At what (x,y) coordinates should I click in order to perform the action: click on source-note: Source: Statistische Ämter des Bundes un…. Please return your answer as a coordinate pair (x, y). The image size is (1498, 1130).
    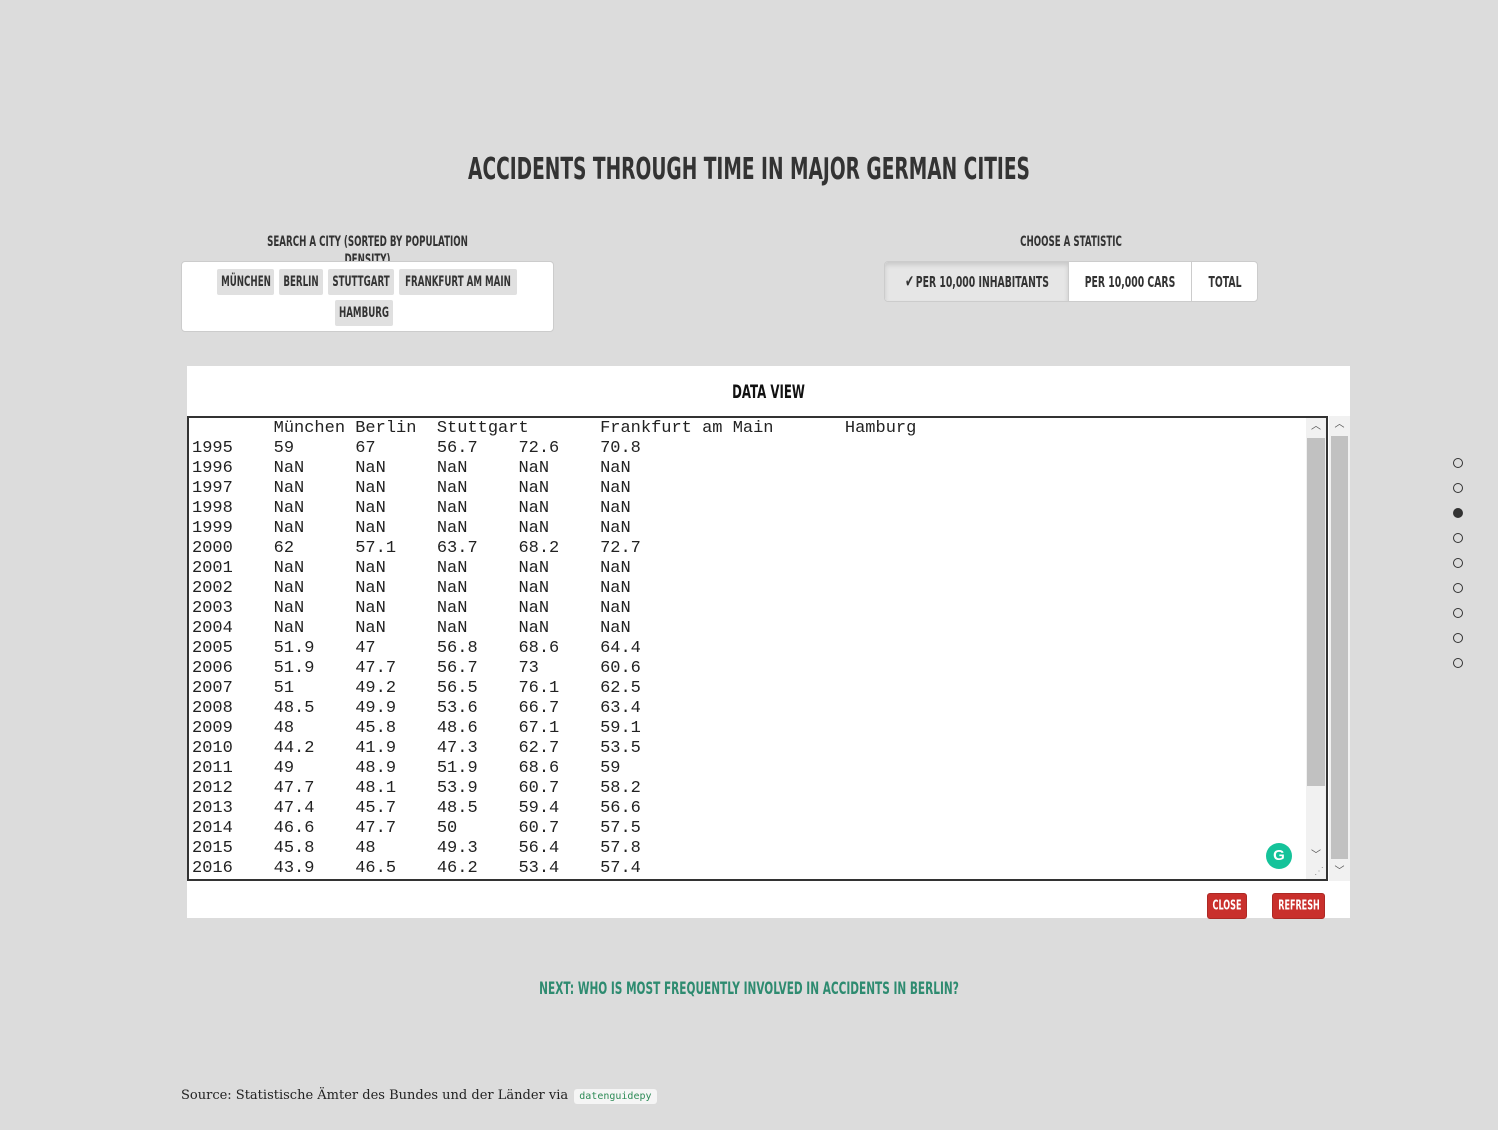
    Looking at the image, I should click on (419, 1096).